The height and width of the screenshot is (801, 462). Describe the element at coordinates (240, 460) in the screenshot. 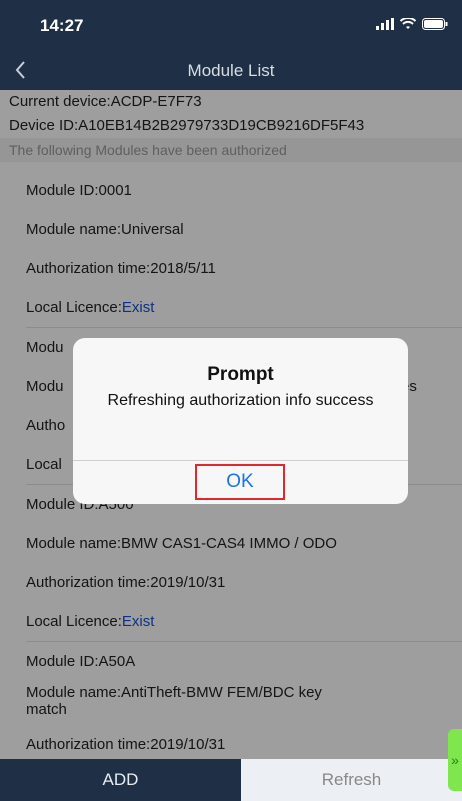

I see `dialog-divider` at that location.